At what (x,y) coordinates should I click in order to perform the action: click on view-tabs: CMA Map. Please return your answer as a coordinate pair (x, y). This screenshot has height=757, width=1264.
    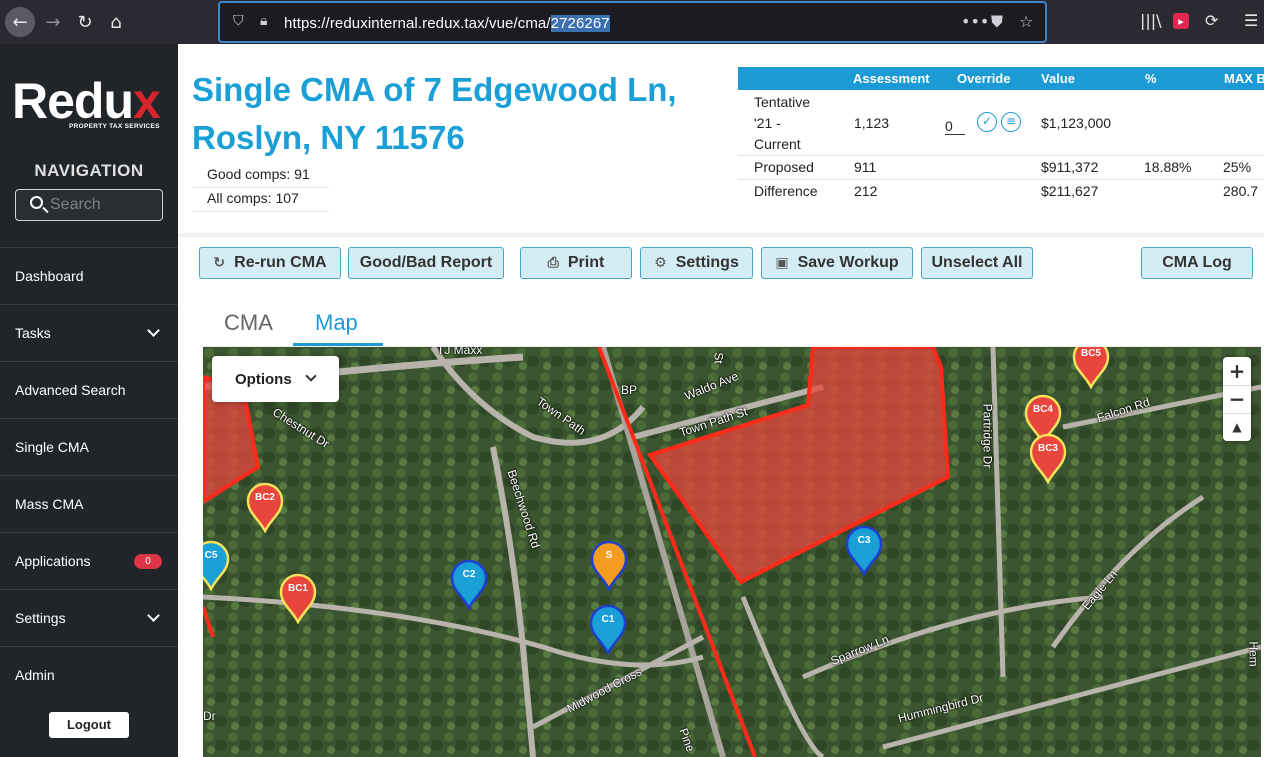
    Looking at the image, I should click on (732, 323).